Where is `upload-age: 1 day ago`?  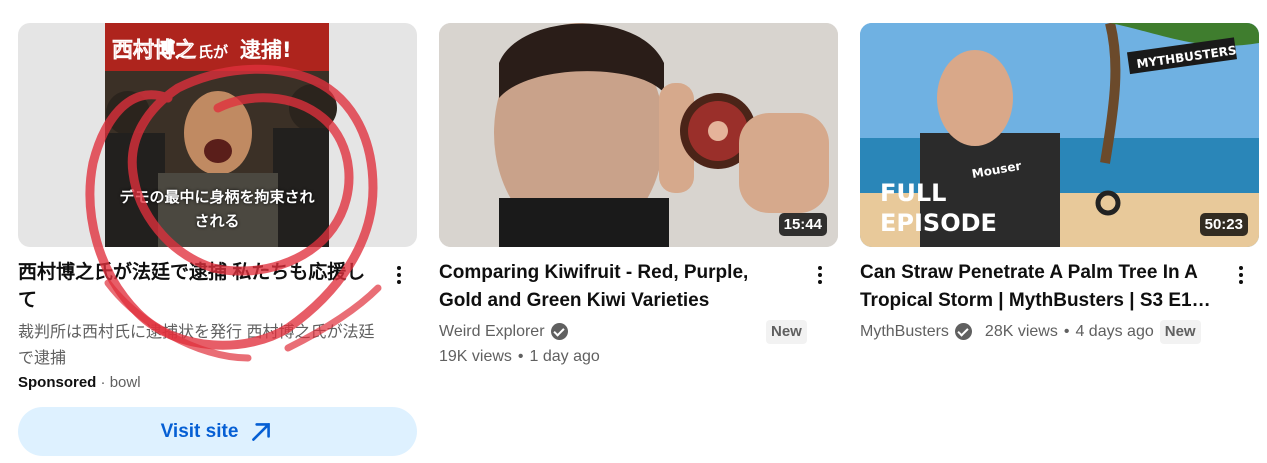 upload-age: 1 day ago is located at coordinates (564, 356).